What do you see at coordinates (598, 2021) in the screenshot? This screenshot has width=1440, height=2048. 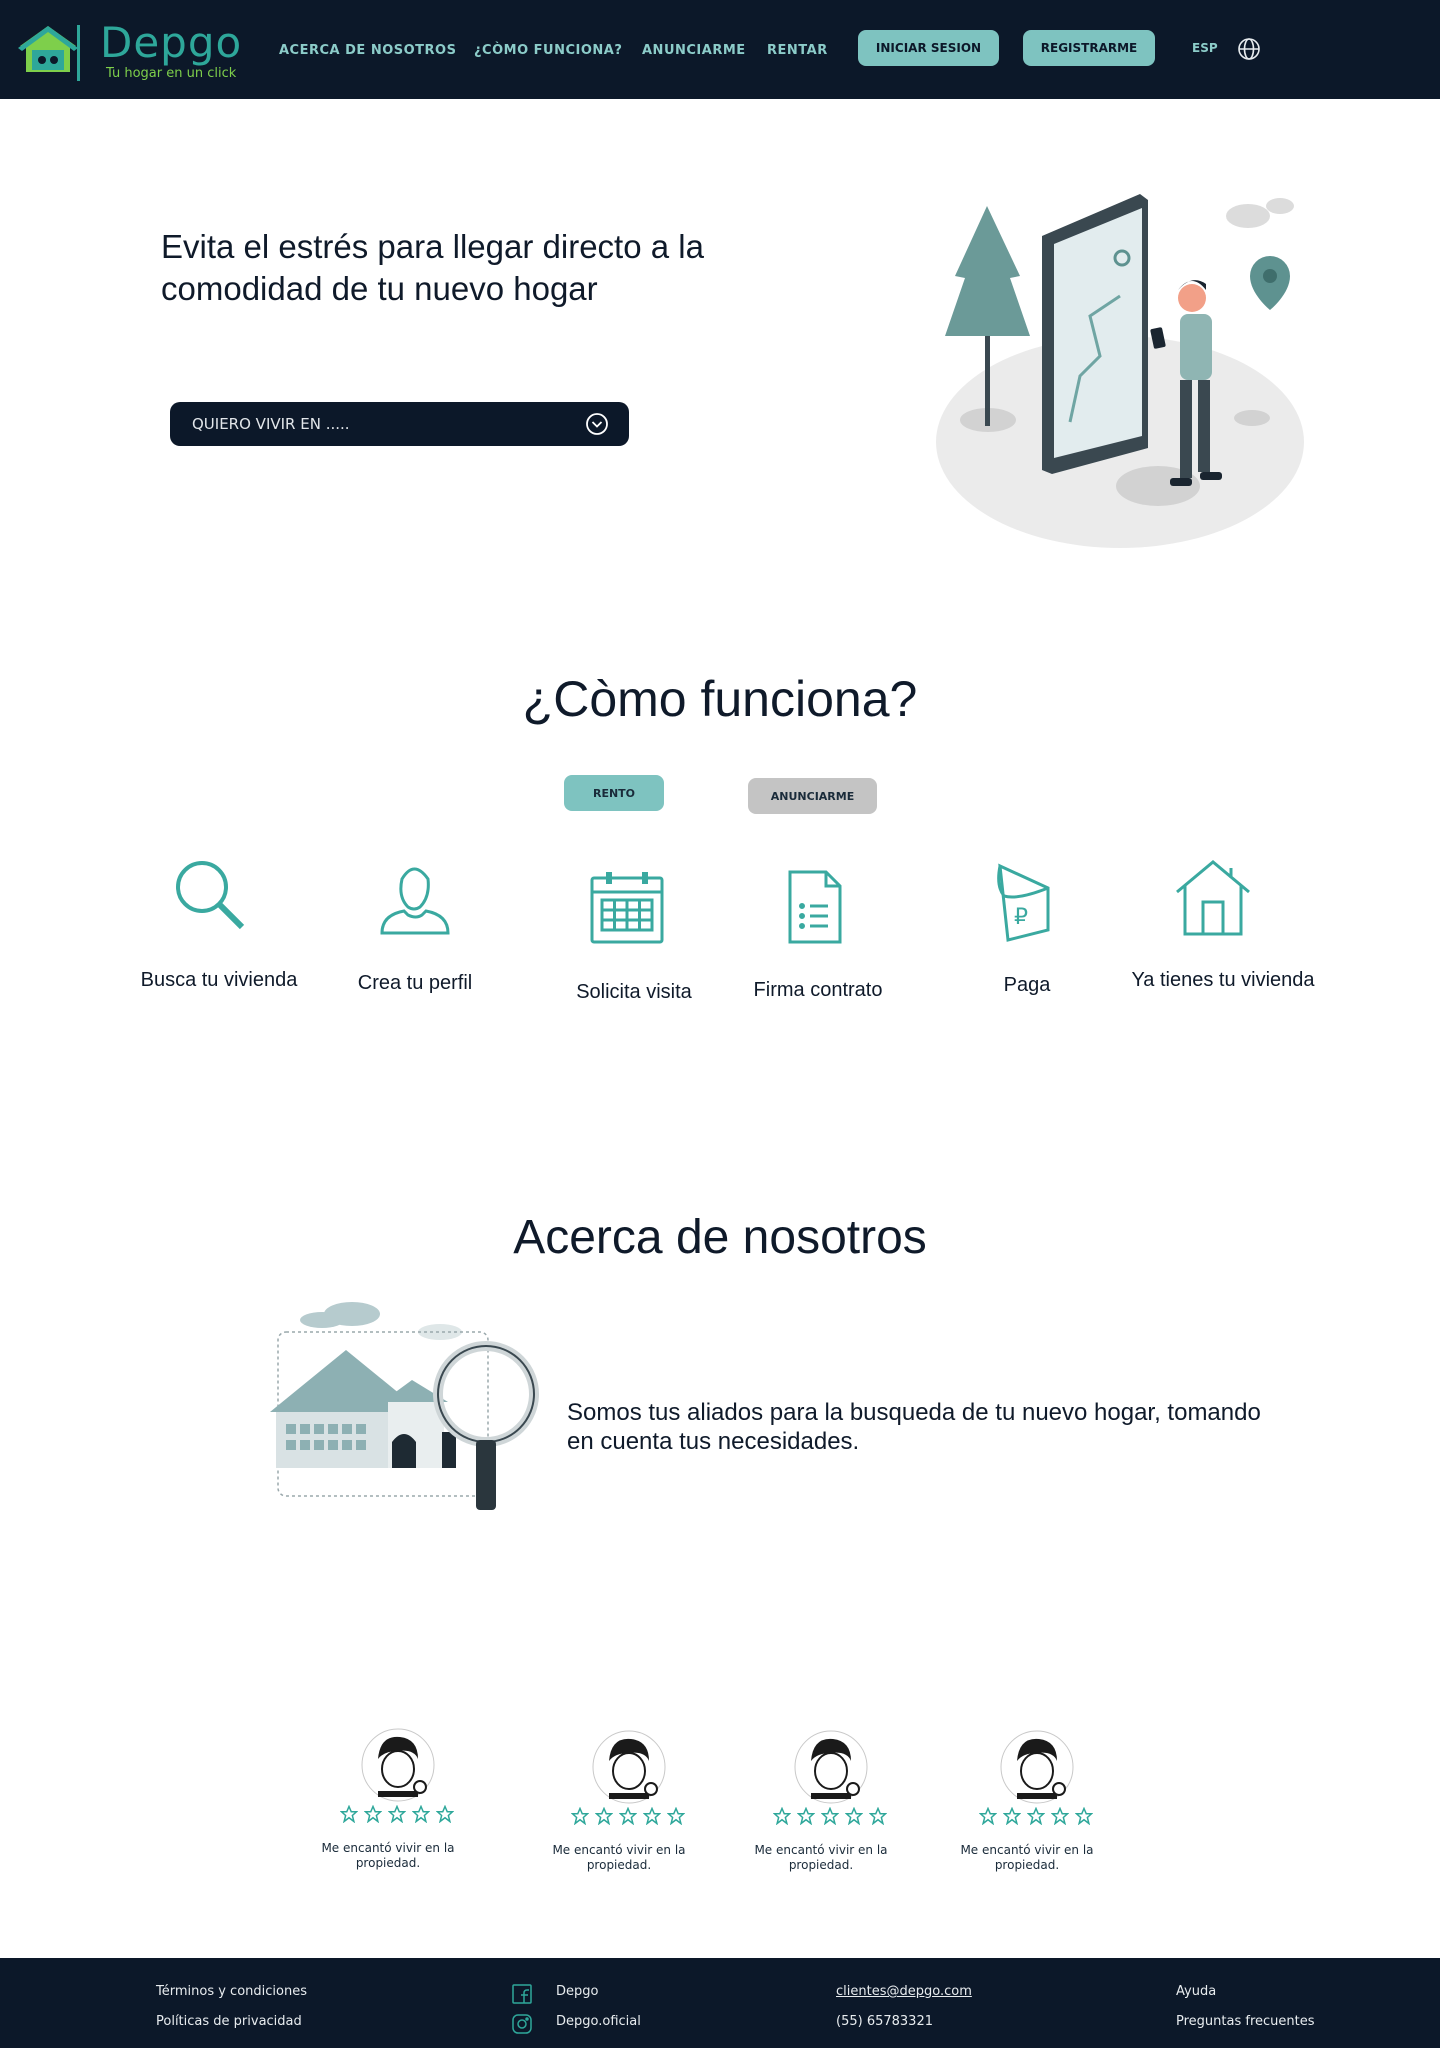 I see `instagram-link: Depgo.oficial` at bounding box center [598, 2021].